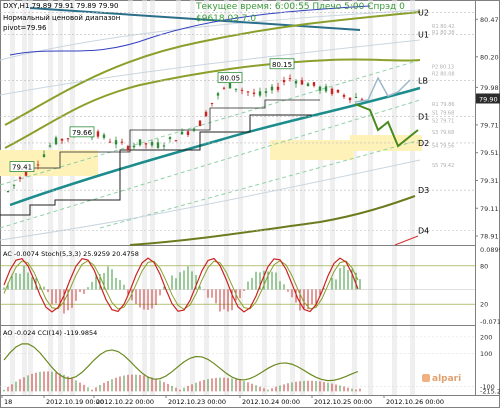 This screenshot has height=408, width=500. What do you see at coordinates (61, 6) in the screenshot?
I see `symbol-line: DXY,H1 79.89 79.91 79.89 79.90` at bounding box center [61, 6].